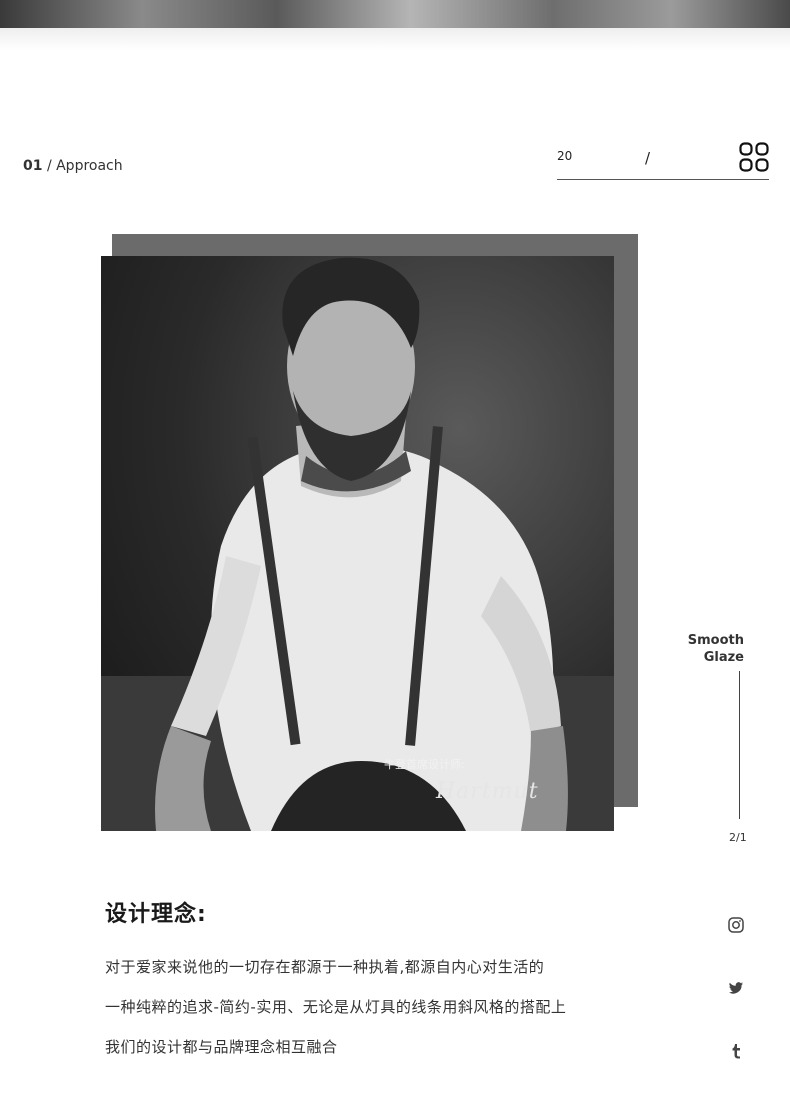 This screenshot has width=790, height=1108. Describe the element at coordinates (716, 649) in the screenshot. I see `side-label: Smooth Glaze` at that location.